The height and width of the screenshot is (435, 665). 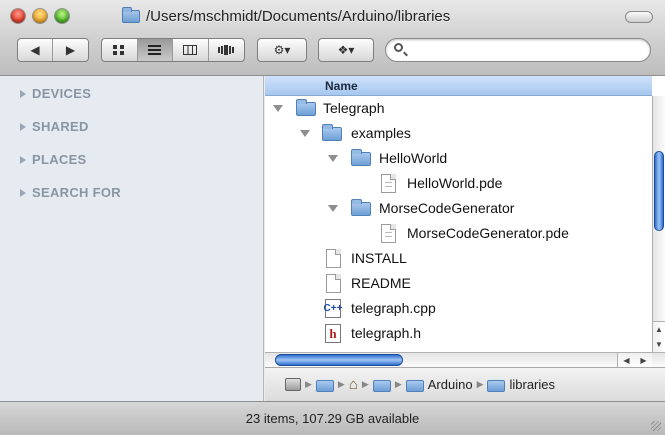 What do you see at coordinates (458, 86) in the screenshot?
I see `column-header-name: Name` at bounding box center [458, 86].